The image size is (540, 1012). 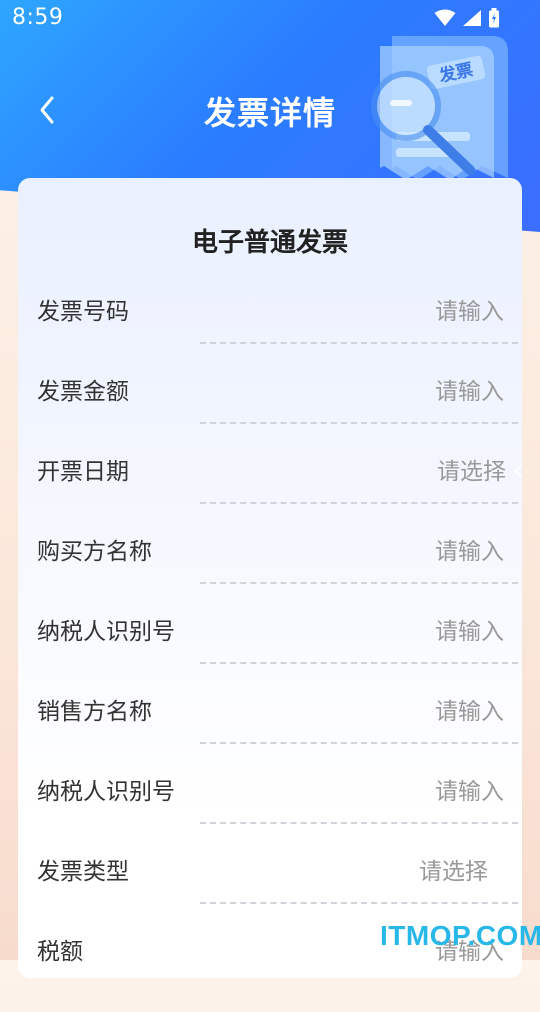 What do you see at coordinates (38, 17) in the screenshot?
I see `status-time: 8:59` at bounding box center [38, 17].